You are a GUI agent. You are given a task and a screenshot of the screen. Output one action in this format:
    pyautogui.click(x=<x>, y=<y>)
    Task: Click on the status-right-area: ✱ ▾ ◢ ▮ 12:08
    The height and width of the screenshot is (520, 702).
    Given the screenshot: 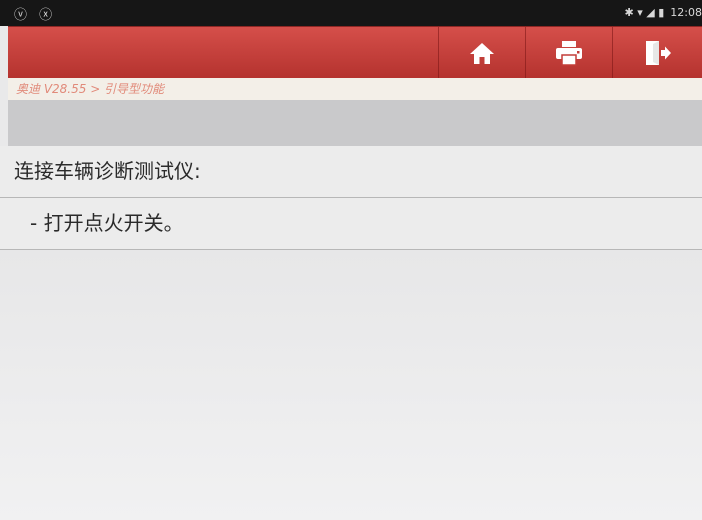 What is the action you would take?
    pyautogui.click(x=663, y=12)
    